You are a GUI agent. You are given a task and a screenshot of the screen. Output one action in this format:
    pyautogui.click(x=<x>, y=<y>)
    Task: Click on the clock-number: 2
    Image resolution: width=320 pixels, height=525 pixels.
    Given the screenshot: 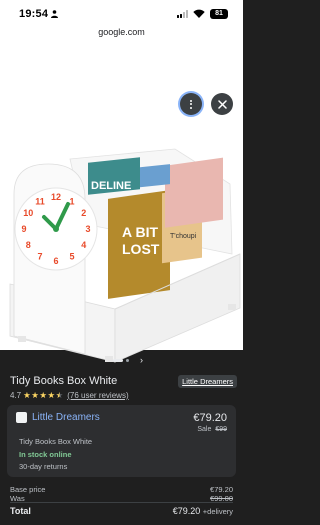 What is the action you would take?
    pyautogui.click(x=83, y=213)
    